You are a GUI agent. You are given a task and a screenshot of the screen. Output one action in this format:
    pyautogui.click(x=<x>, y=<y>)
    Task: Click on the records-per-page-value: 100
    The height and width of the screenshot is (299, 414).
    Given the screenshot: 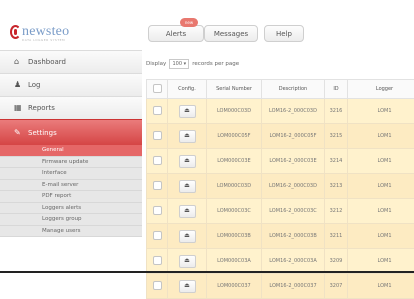 What is the action you would take?
    pyautogui.click(x=177, y=64)
    